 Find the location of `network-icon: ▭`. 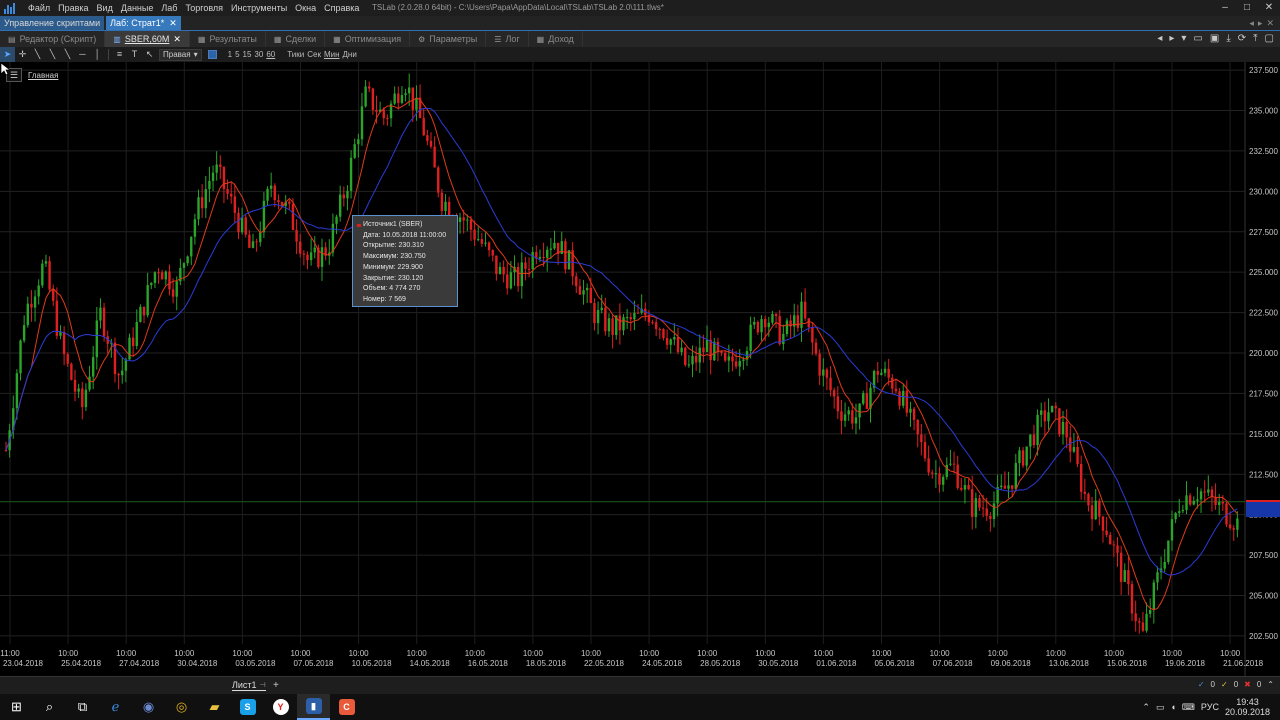

network-icon: ▭ is located at coordinates (1160, 707).